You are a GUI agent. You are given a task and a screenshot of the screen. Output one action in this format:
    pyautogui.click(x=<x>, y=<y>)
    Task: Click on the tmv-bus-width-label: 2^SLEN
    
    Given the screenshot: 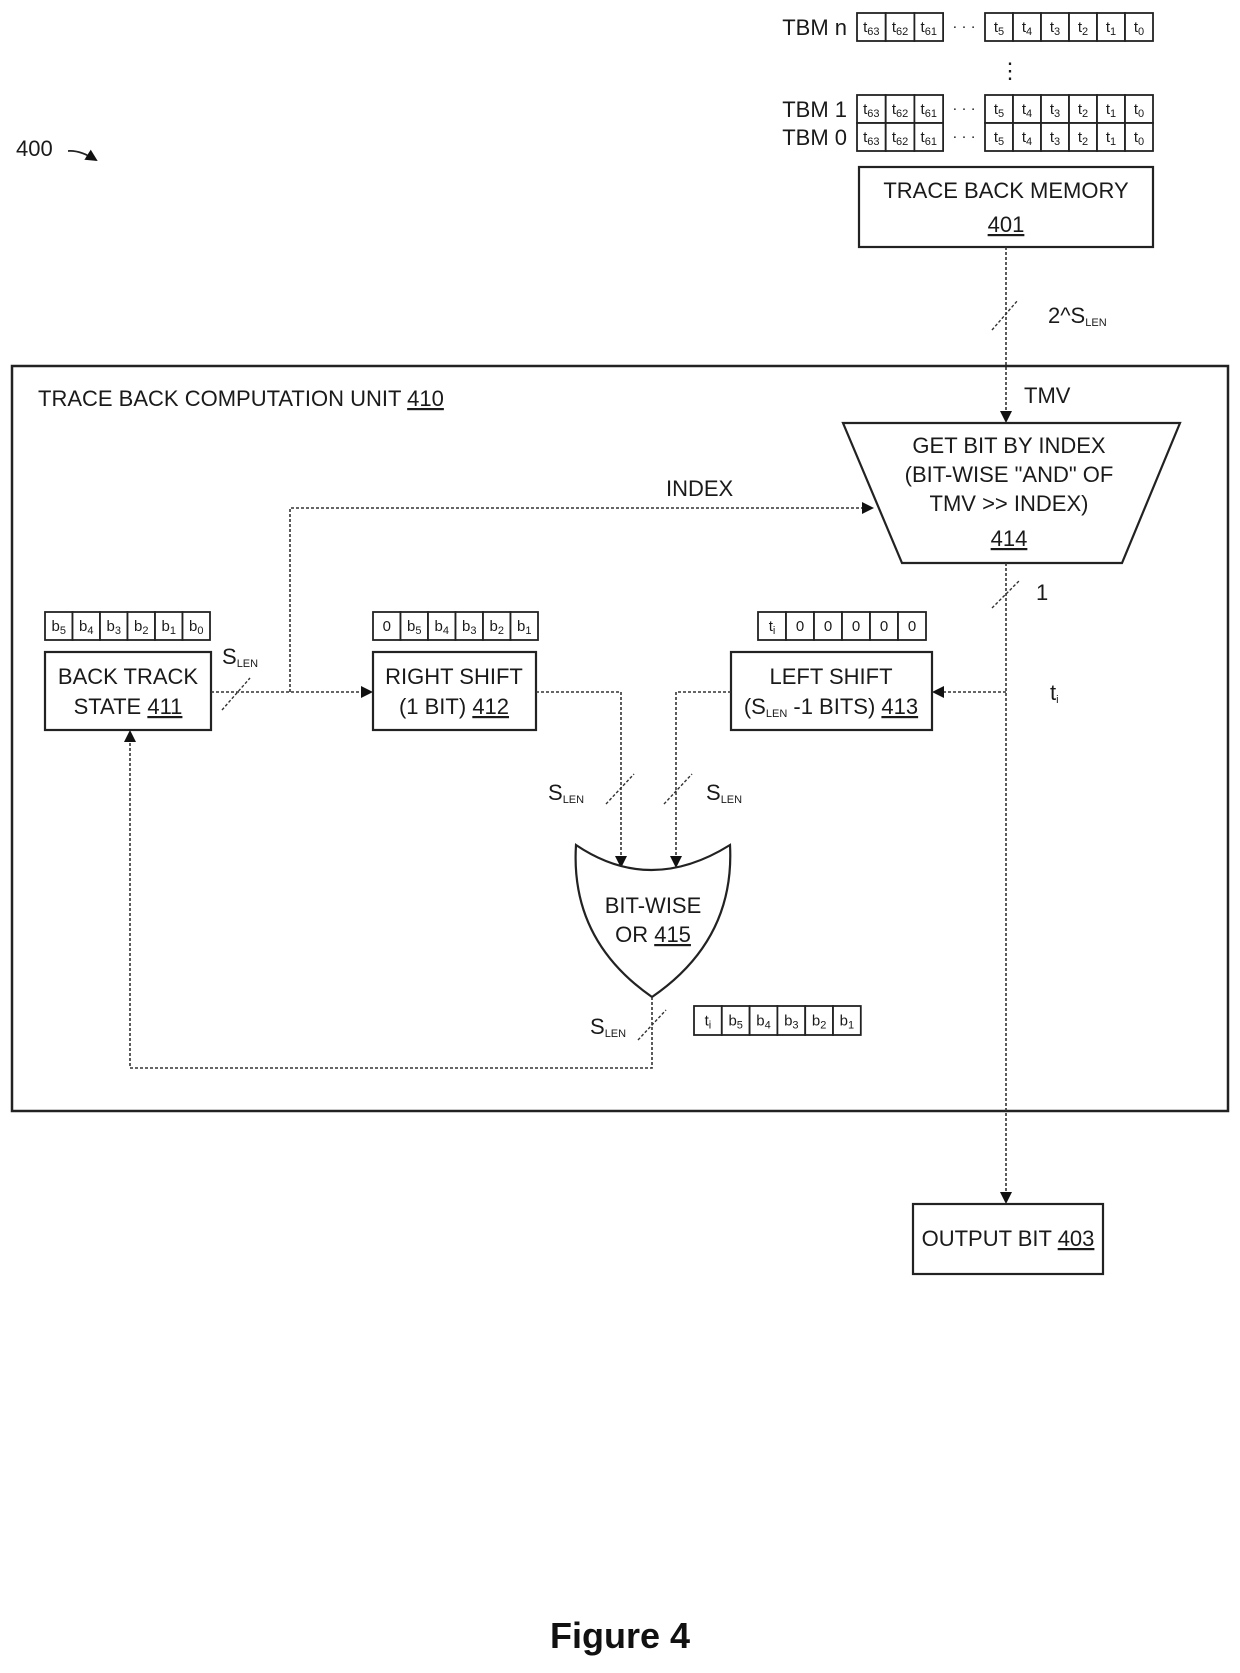 What is the action you would take?
    pyautogui.click(x=1077, y=316)
    